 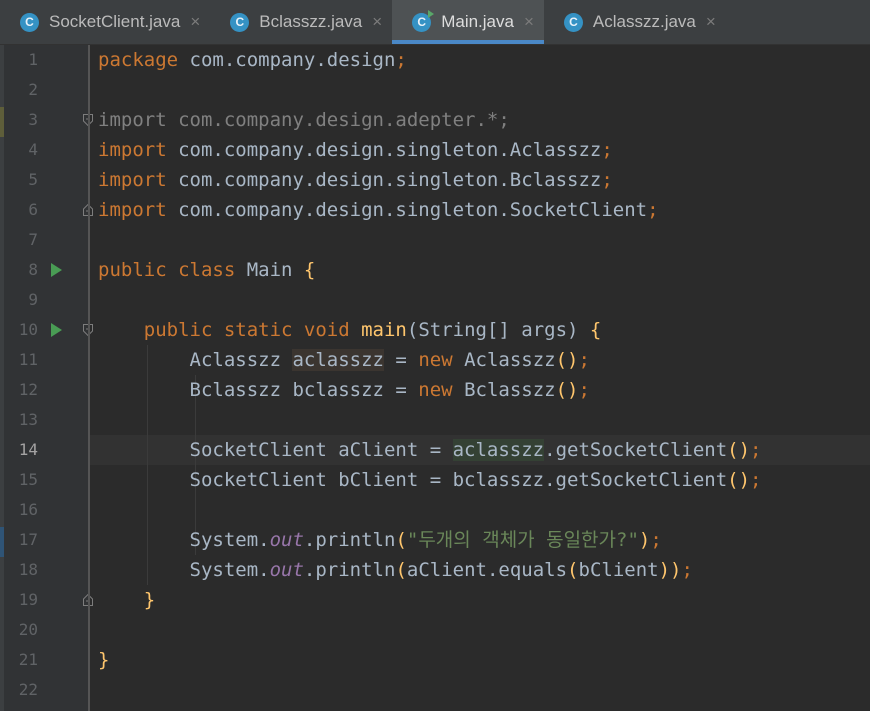 I want to click on code-token: (String[] args), so click(x=498, y=330).